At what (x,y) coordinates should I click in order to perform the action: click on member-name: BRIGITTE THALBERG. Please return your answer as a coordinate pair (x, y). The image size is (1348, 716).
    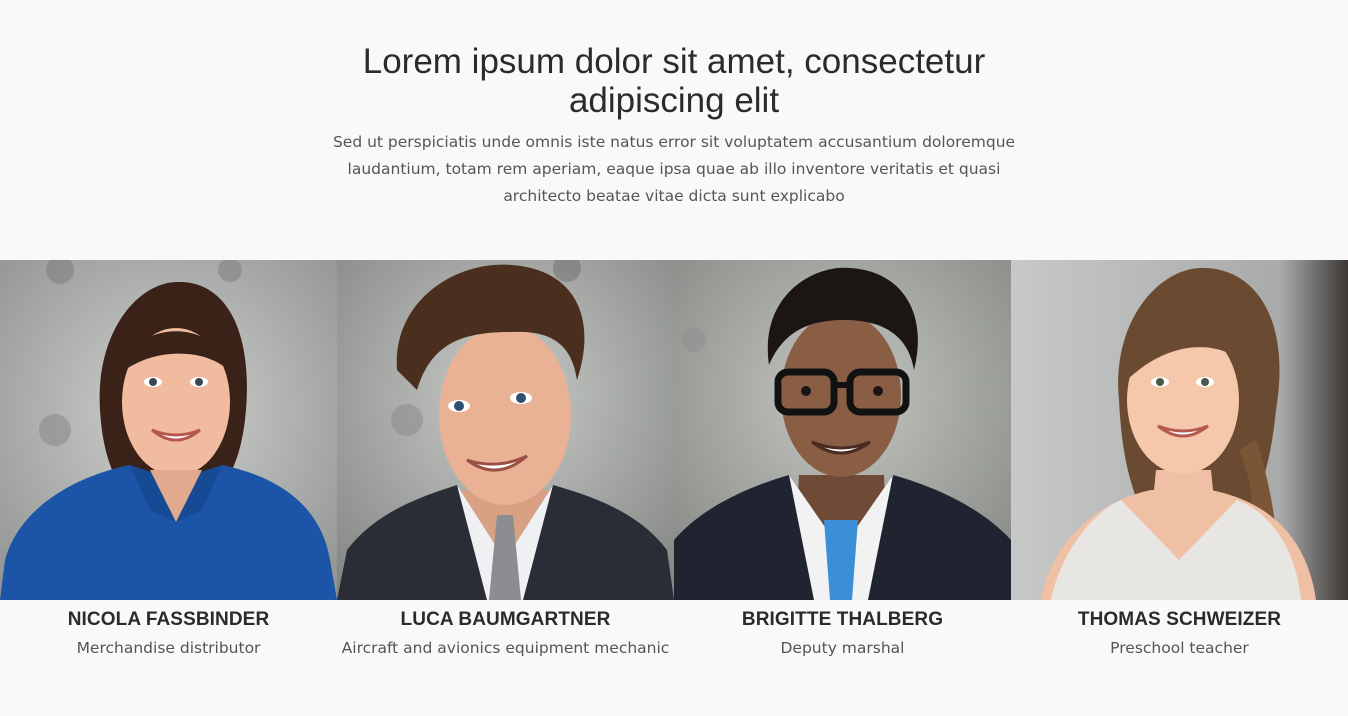
    Looking at the image, I should click on (842, 619).